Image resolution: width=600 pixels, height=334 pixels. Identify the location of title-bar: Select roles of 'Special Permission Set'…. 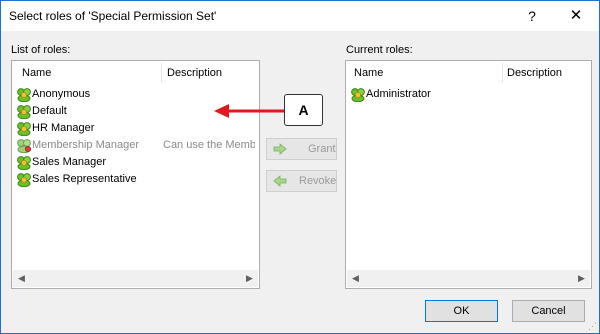
(300, 16).